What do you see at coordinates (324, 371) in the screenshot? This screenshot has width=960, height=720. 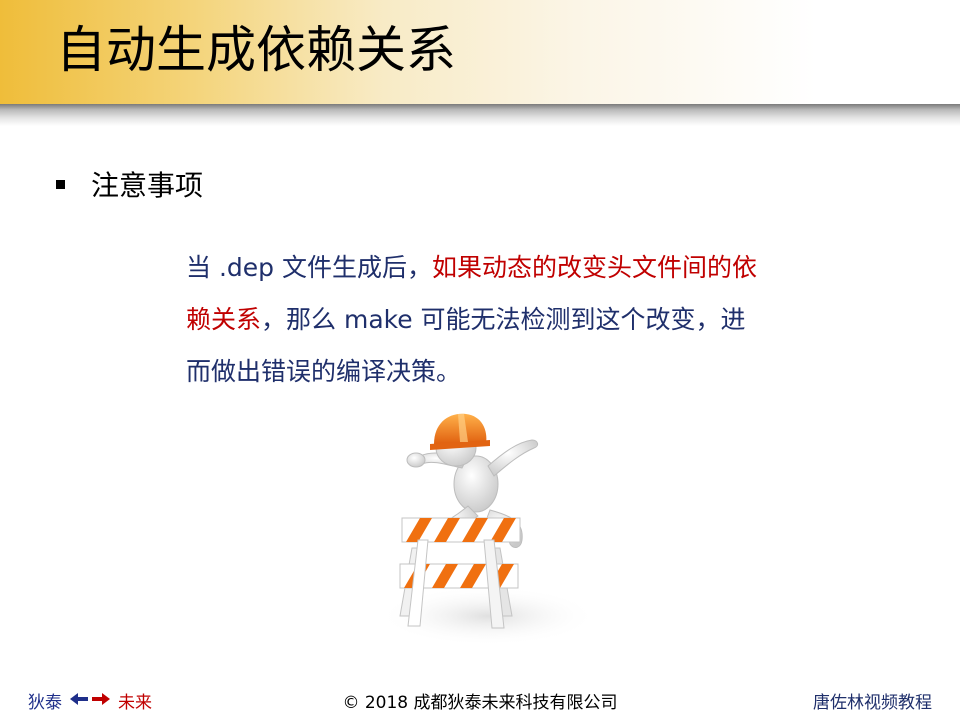 I see `line3-text: 而做出错误的编译决策。` at bounding box center [324, 371].